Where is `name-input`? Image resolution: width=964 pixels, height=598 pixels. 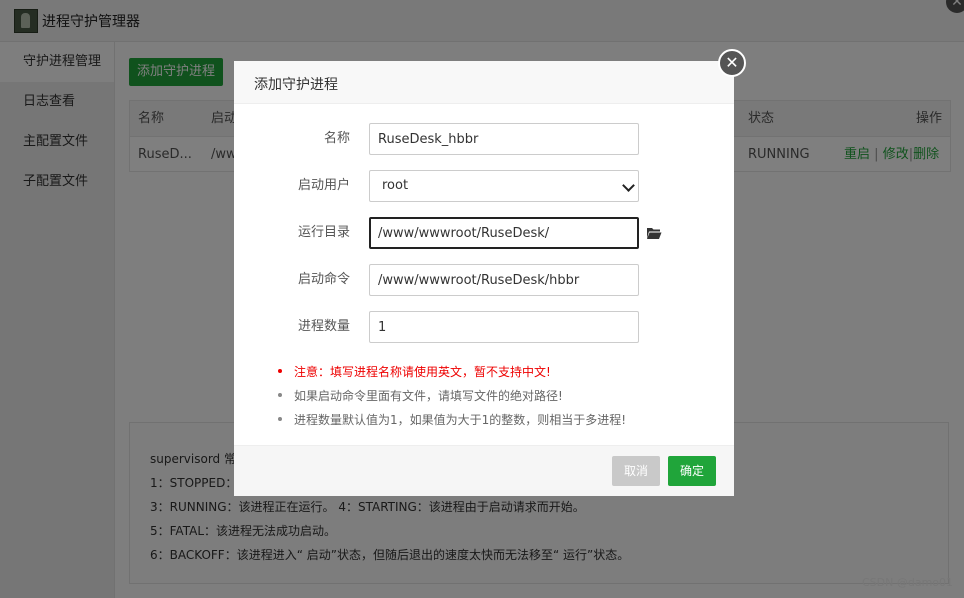
name-input is located at coordinates (504, 139).